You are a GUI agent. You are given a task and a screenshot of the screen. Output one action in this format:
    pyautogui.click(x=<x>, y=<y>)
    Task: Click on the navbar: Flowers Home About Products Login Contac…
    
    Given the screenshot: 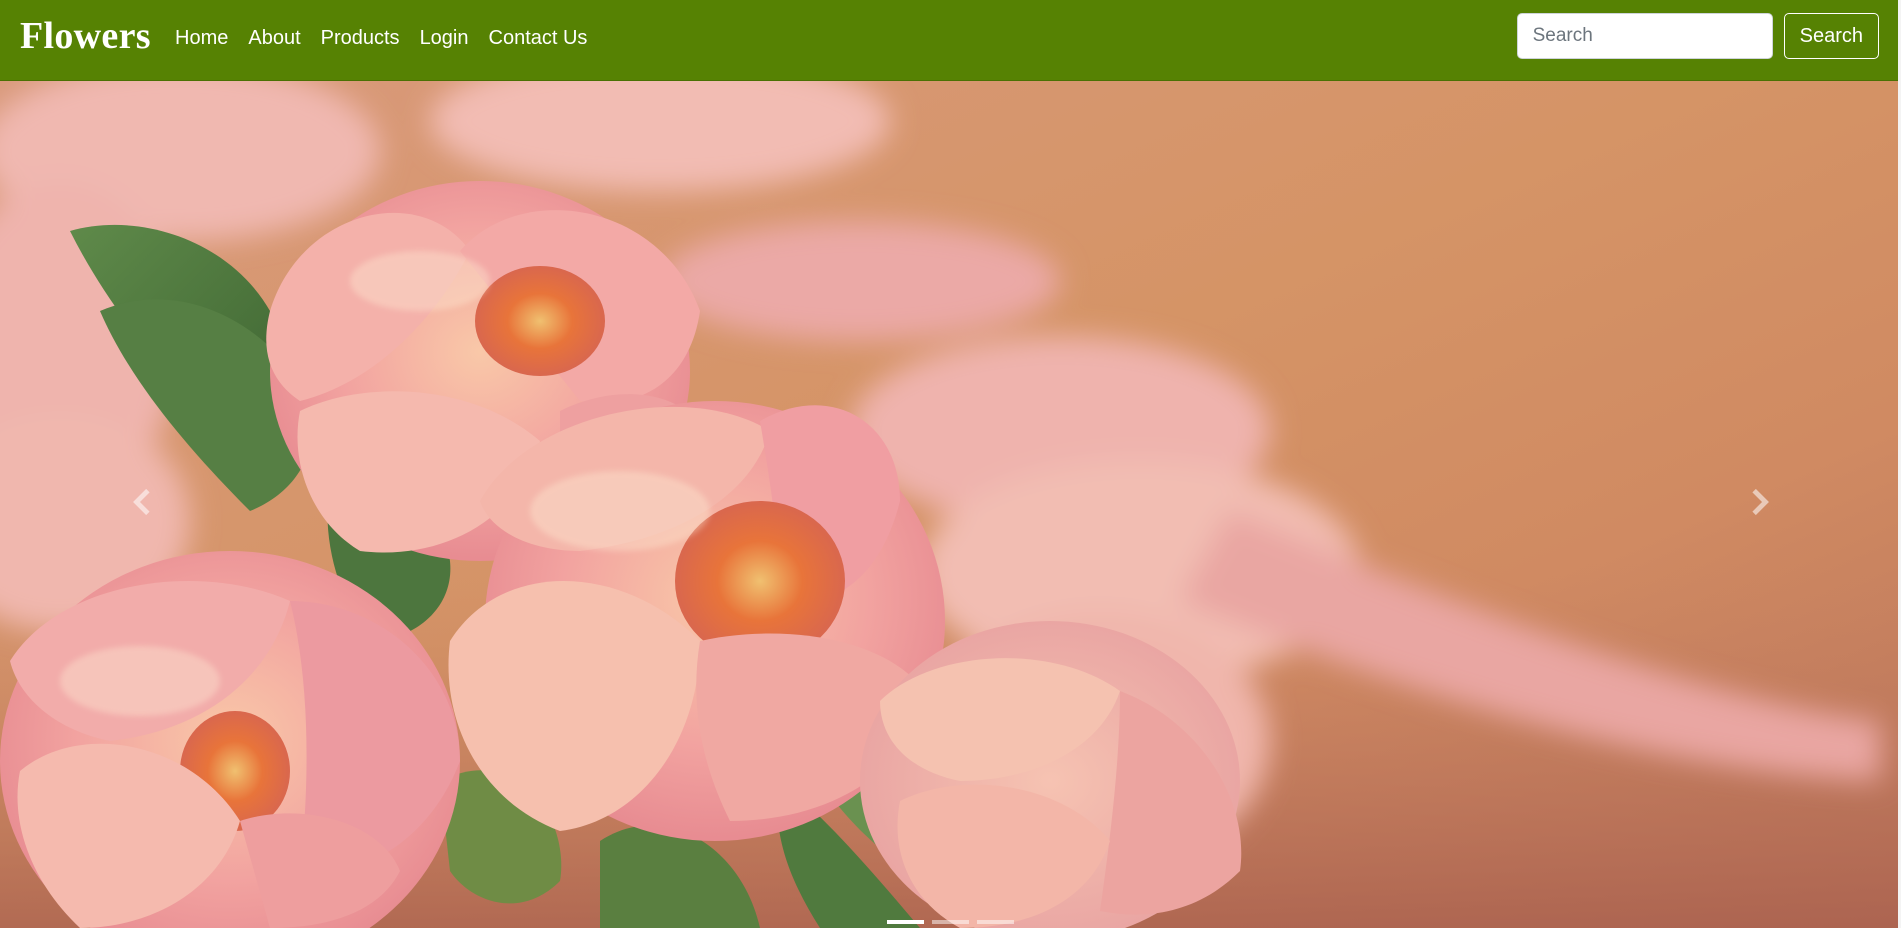 What is the action you would take?
    pyautogui.click(x=950, y=40)
    